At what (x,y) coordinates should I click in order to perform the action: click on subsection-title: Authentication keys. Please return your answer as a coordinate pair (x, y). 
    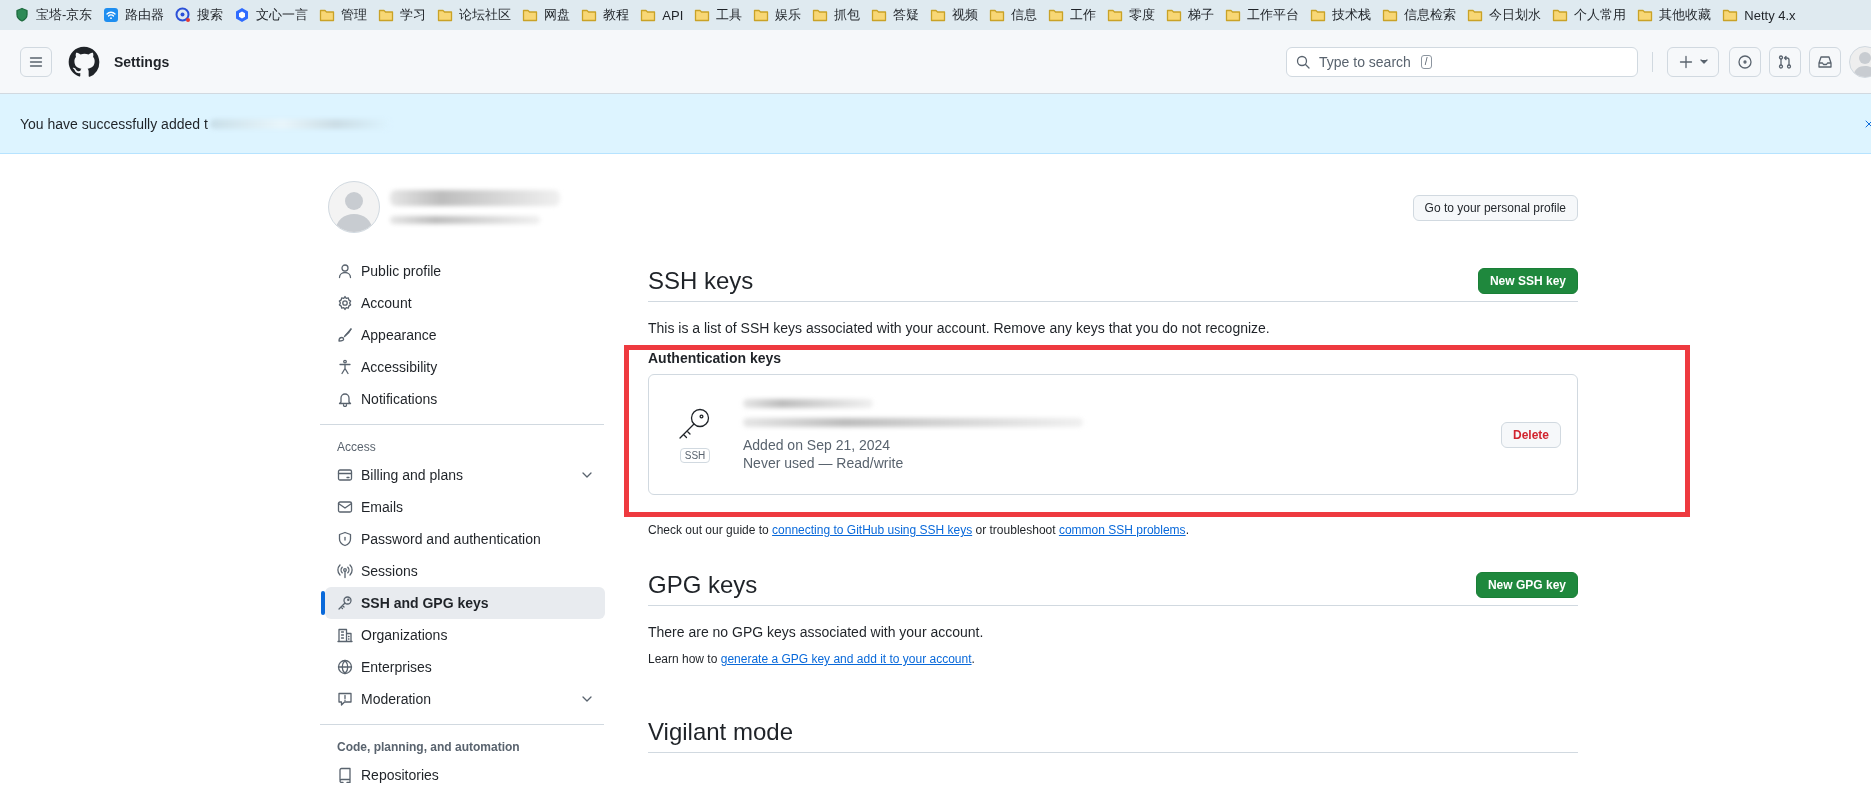
    Looking at the image, I should click on (715, 358).